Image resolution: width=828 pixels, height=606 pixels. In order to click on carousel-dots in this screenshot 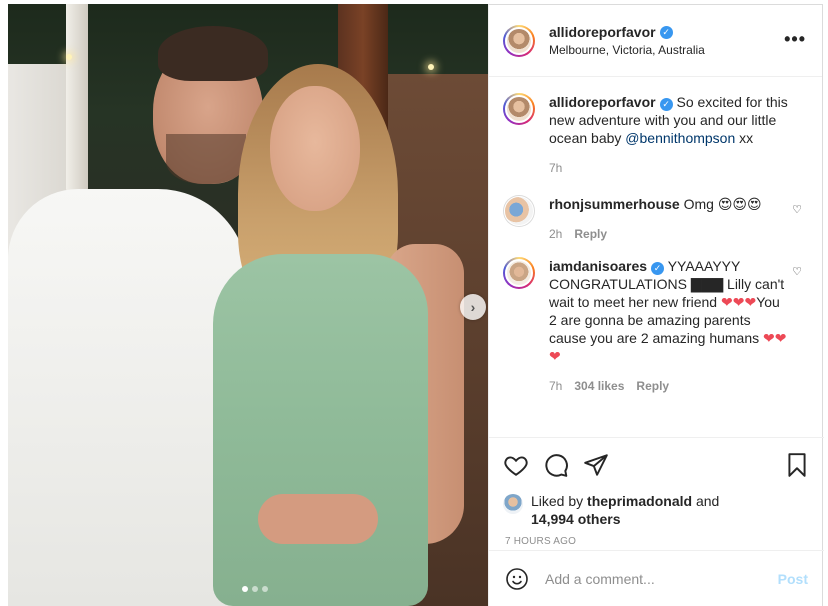, I will do `click(255, 589)`.